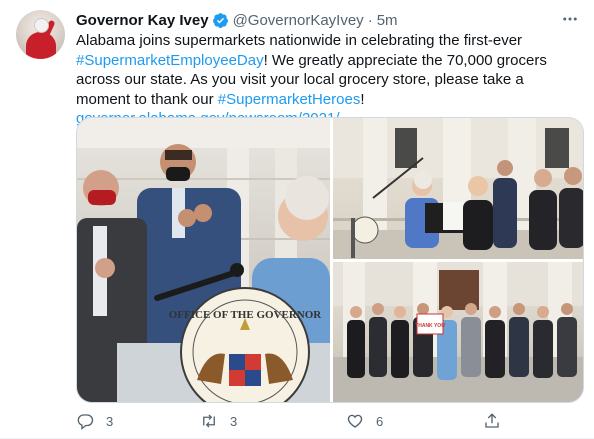  What do you see at coordinates (570, 19) in the screenshot?
I see `more-icon` at bounding box center [570, 19].